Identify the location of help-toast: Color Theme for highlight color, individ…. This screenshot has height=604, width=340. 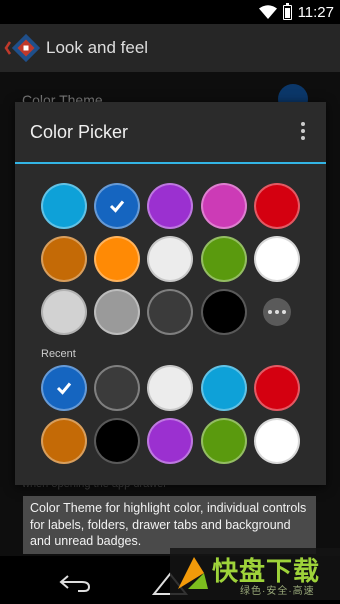
(169, 525).